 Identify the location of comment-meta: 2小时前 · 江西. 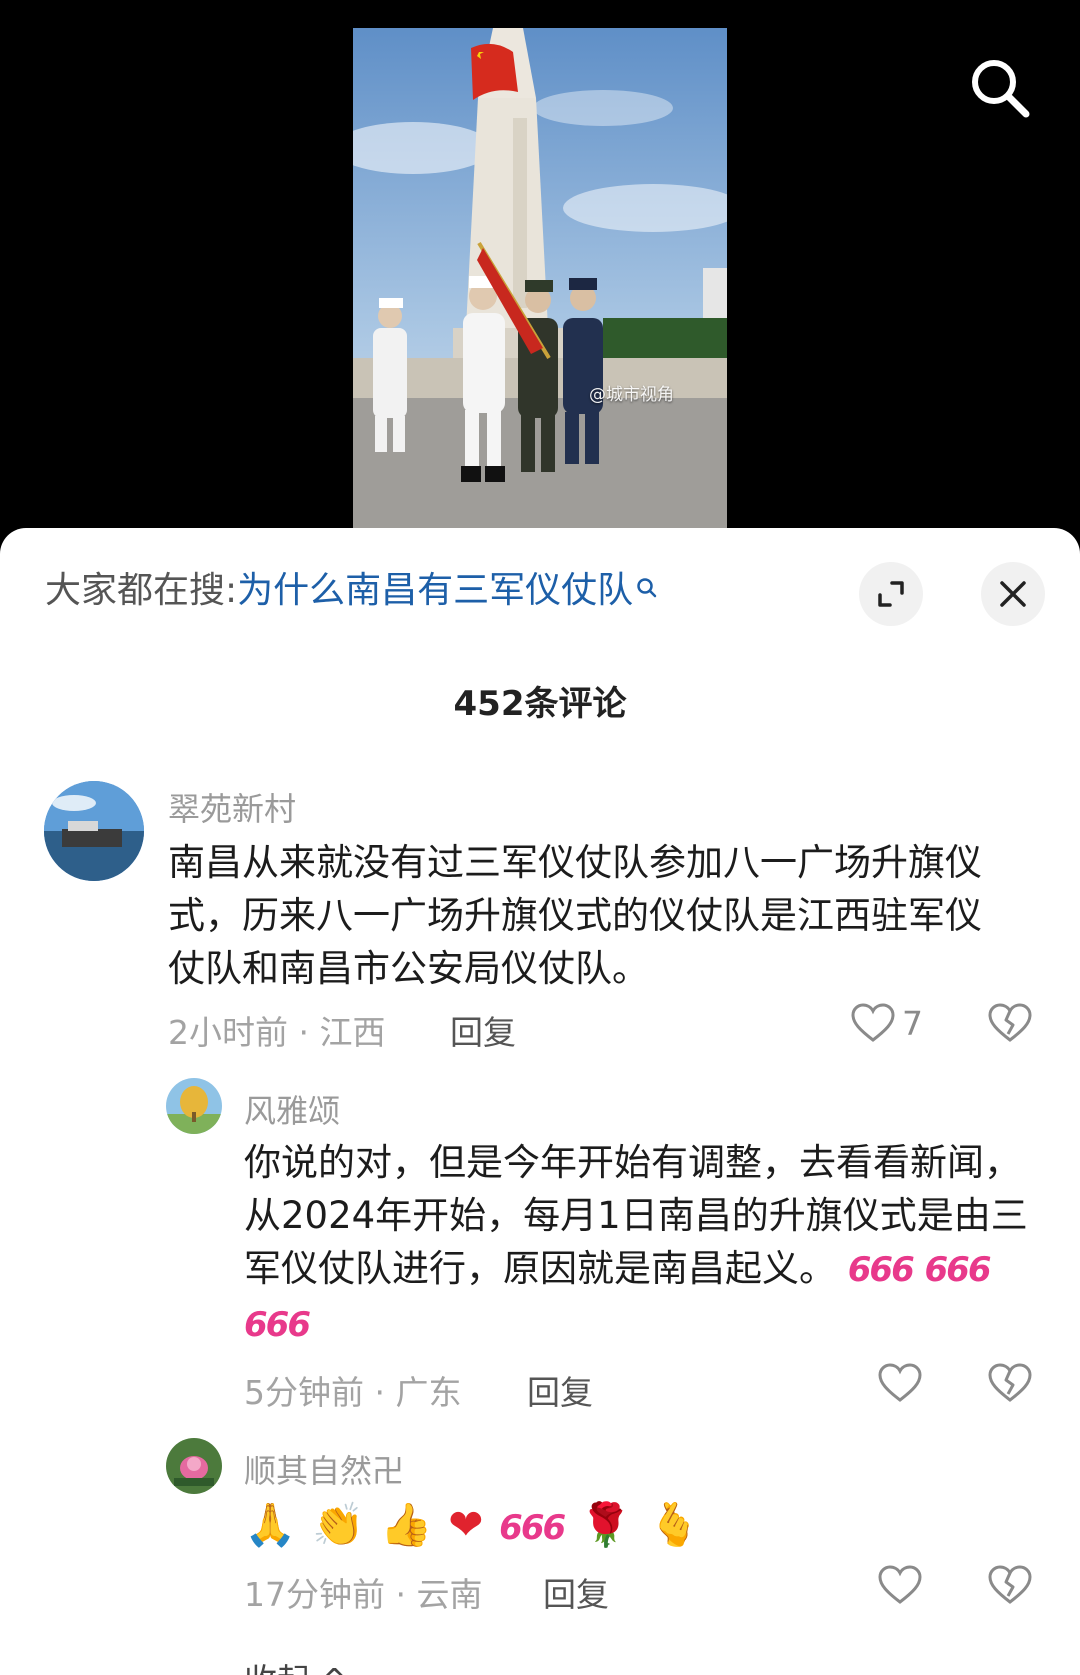
(277, 1032).